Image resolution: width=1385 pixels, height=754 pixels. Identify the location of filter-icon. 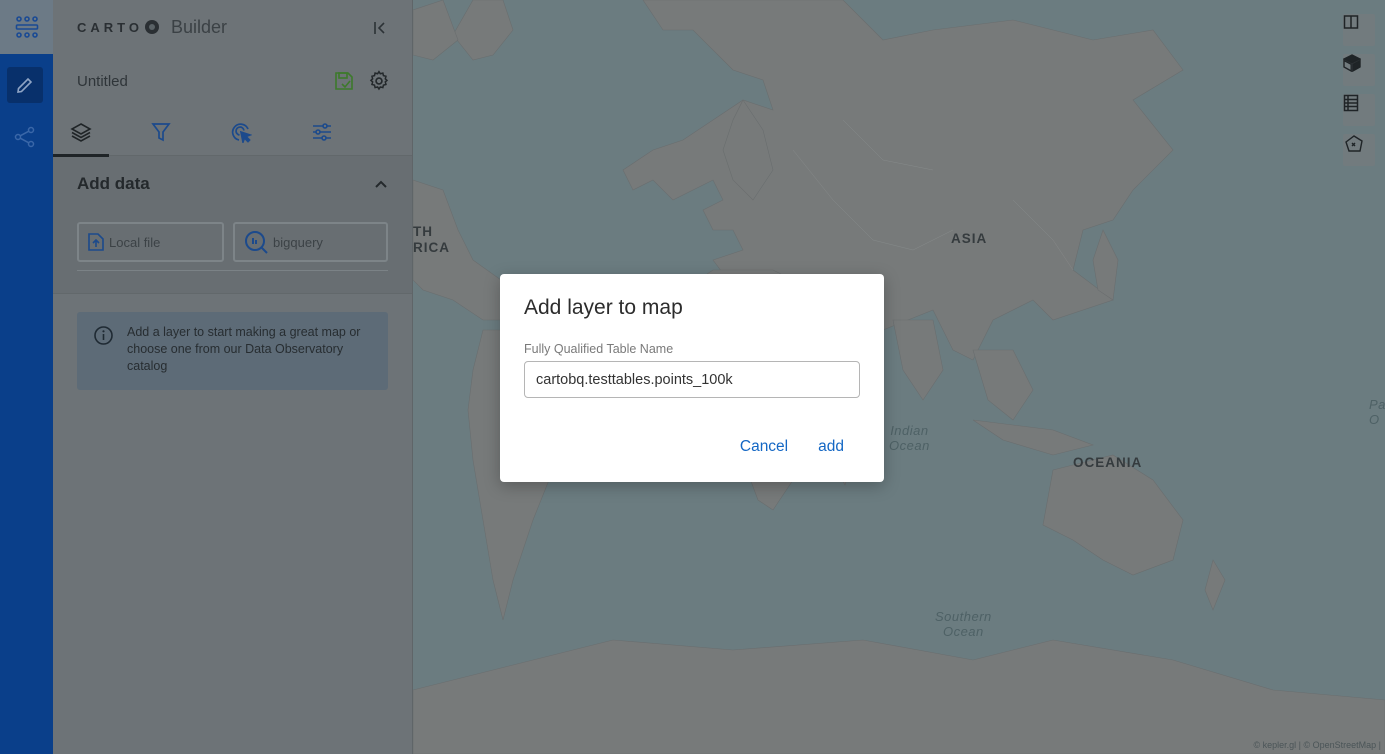
(161, 132).